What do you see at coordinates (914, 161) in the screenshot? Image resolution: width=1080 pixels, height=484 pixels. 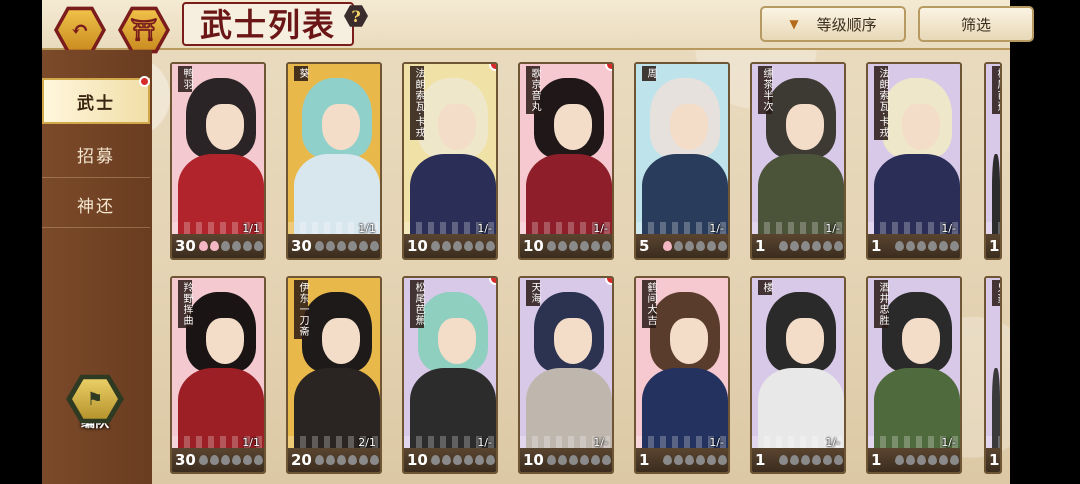 I see `samurai-card: 法朗索瓦·卡戎 1/- 1` at bounding box center [914, 161].